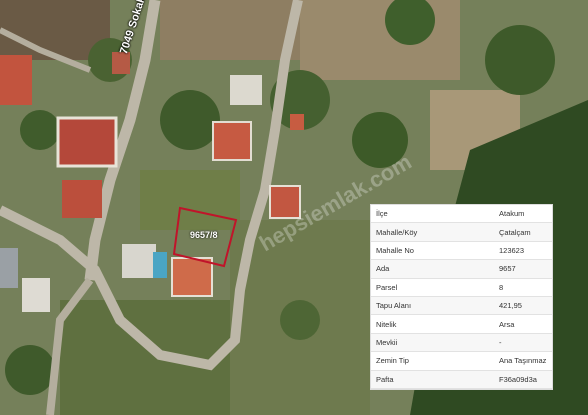  I want to click on info-label: Ada, so click(383, 269).